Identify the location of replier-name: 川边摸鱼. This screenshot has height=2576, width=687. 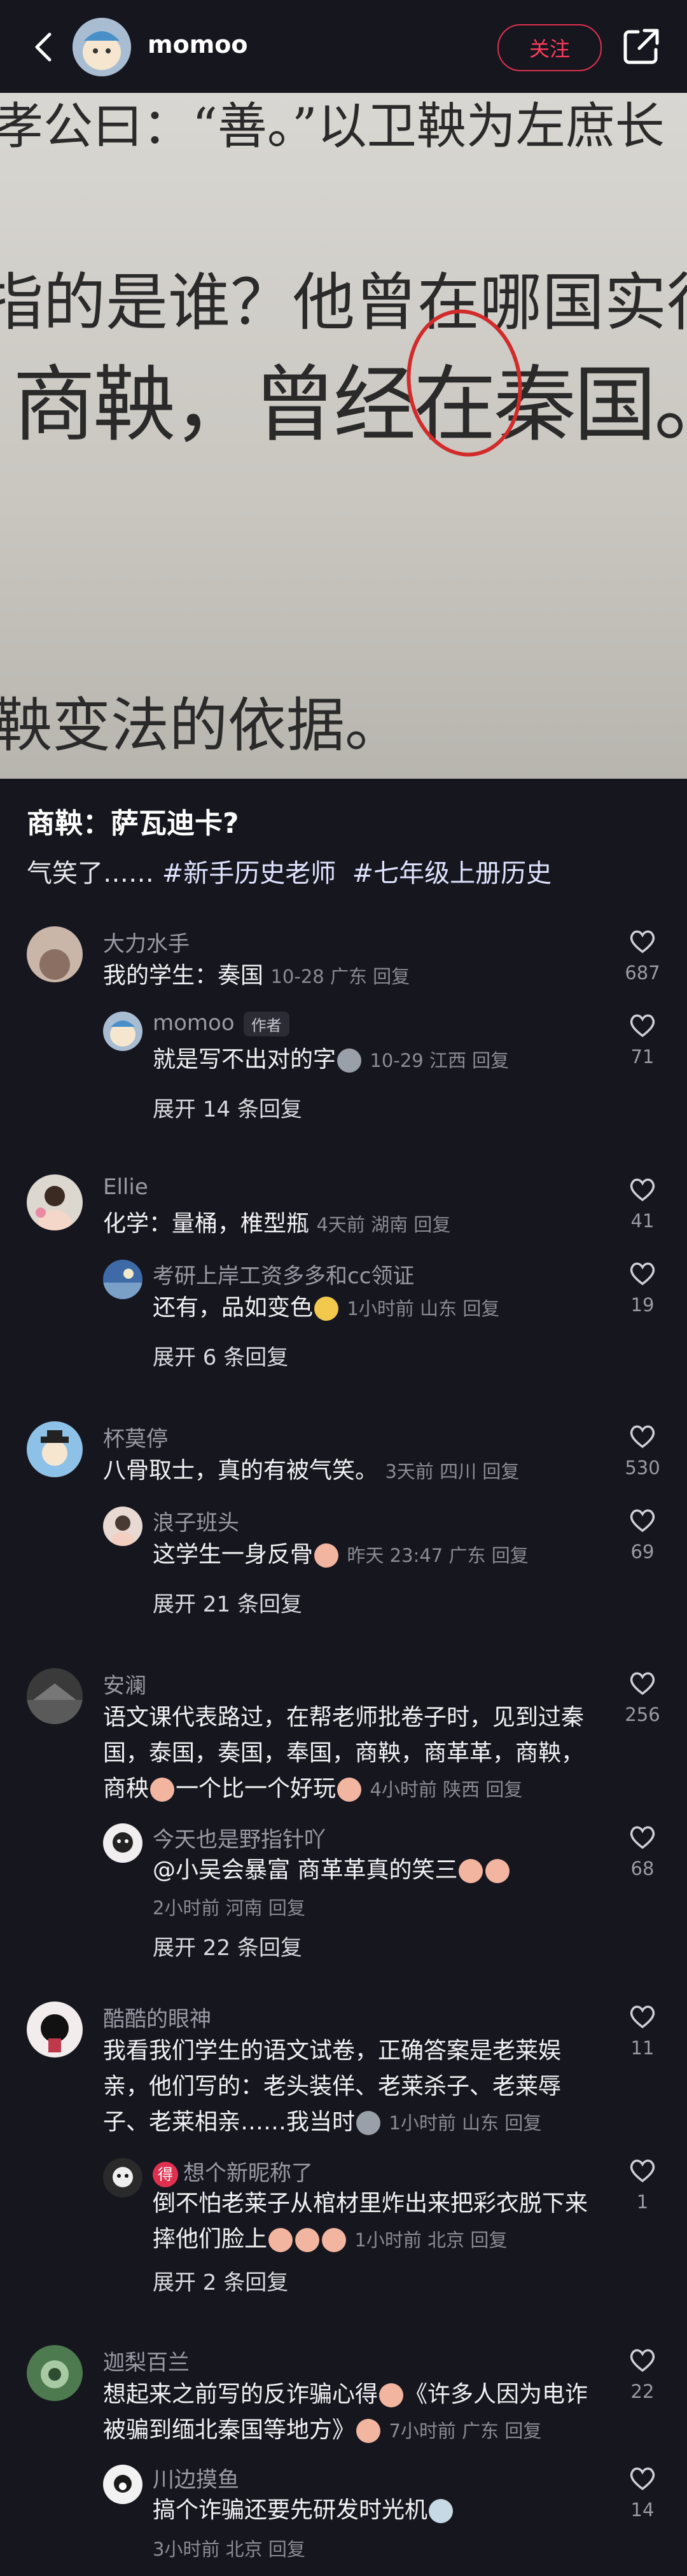
(196, 2477).